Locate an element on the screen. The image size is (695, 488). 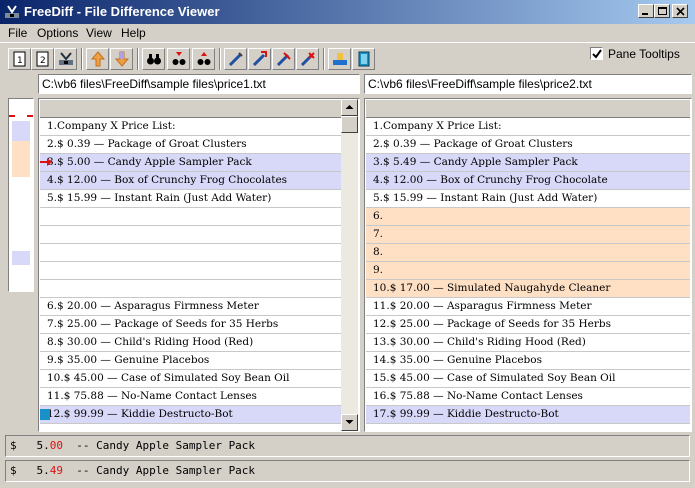
menu-file: File is located at coordinates (17, 33).